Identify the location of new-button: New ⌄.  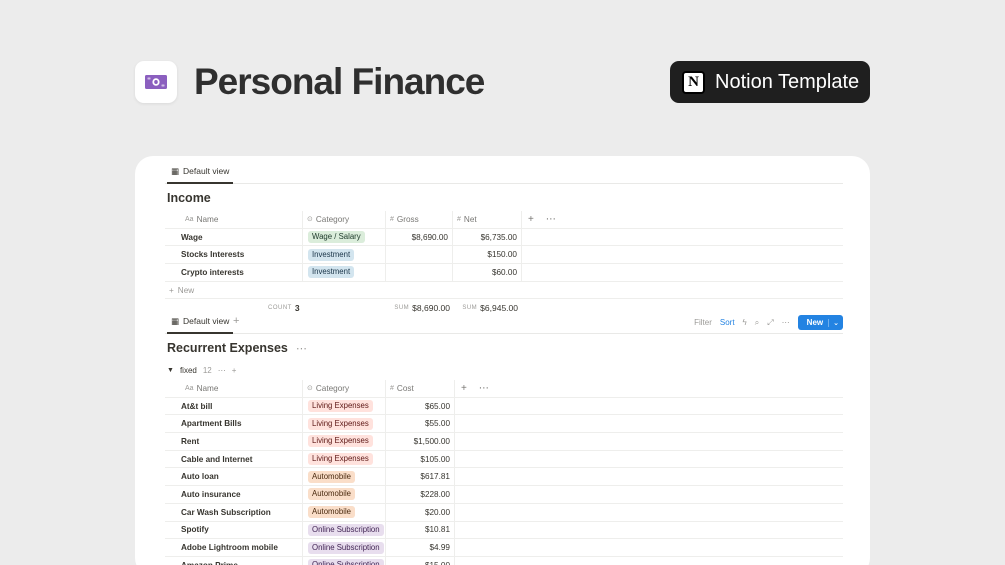
(820, 322).